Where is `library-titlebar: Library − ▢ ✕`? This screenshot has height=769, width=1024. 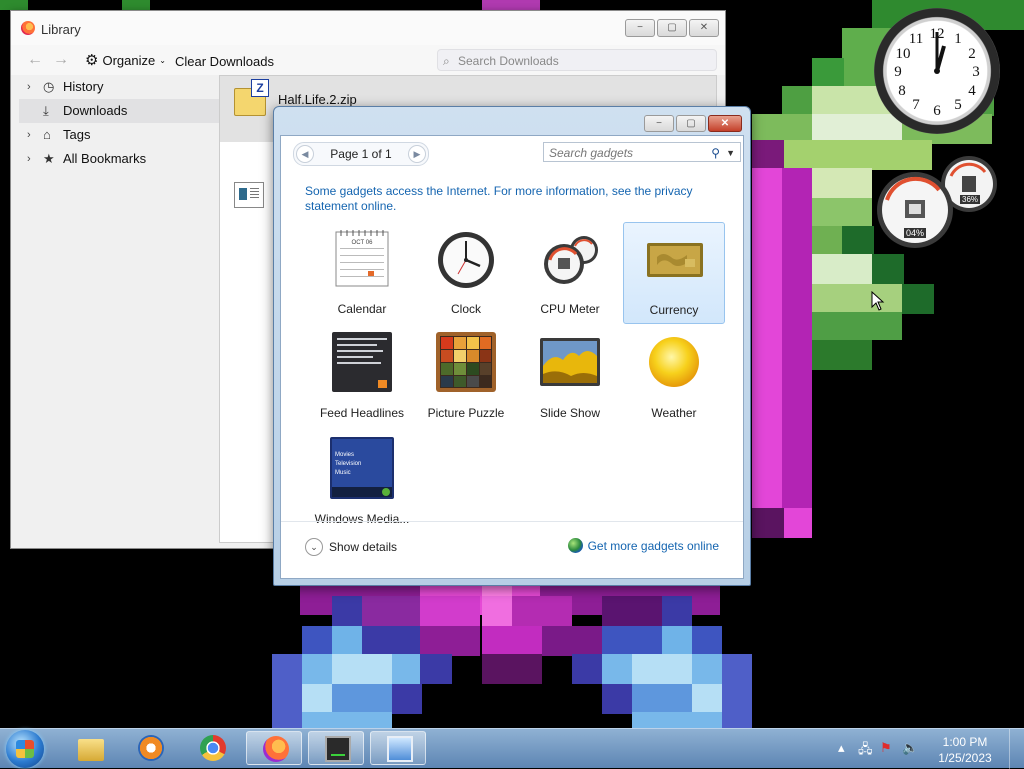
library-titlebar: Library − ▢ ✕ is located at coordinates (368, 28).